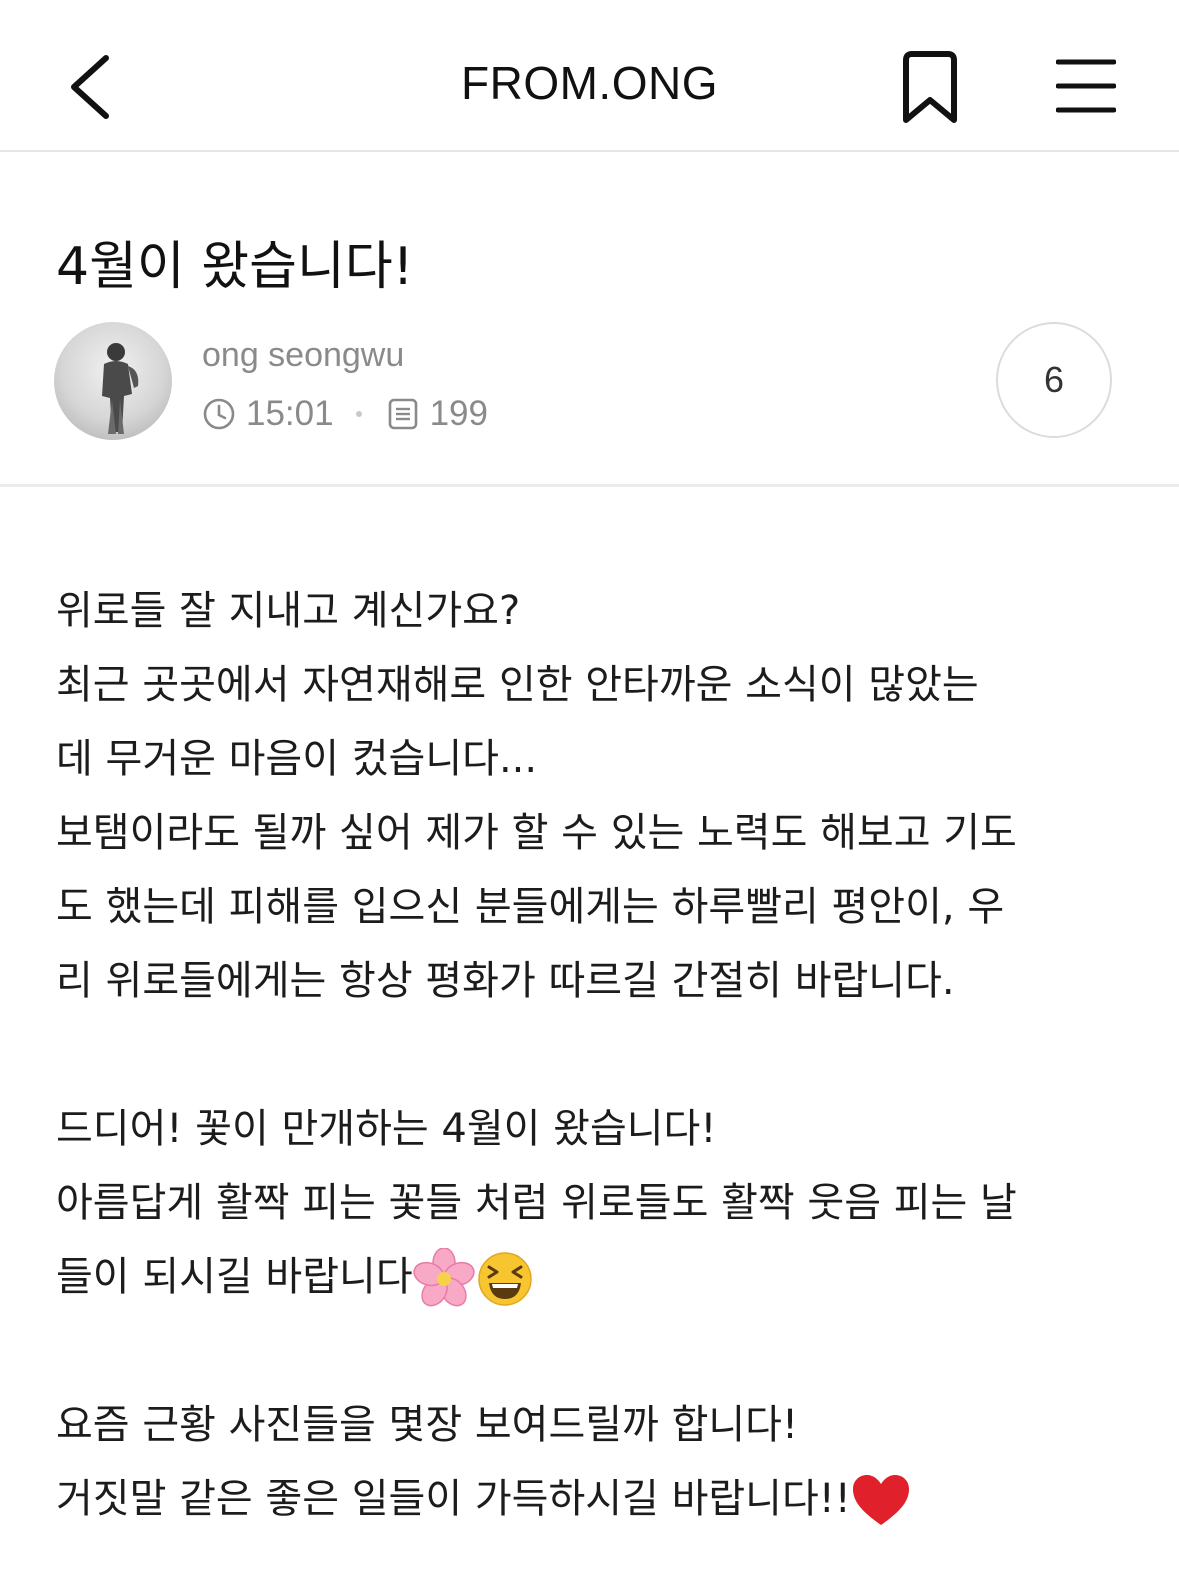 This screenshot has width=1179, height=1592. I want to click on clock-icon, so click(219, 414).